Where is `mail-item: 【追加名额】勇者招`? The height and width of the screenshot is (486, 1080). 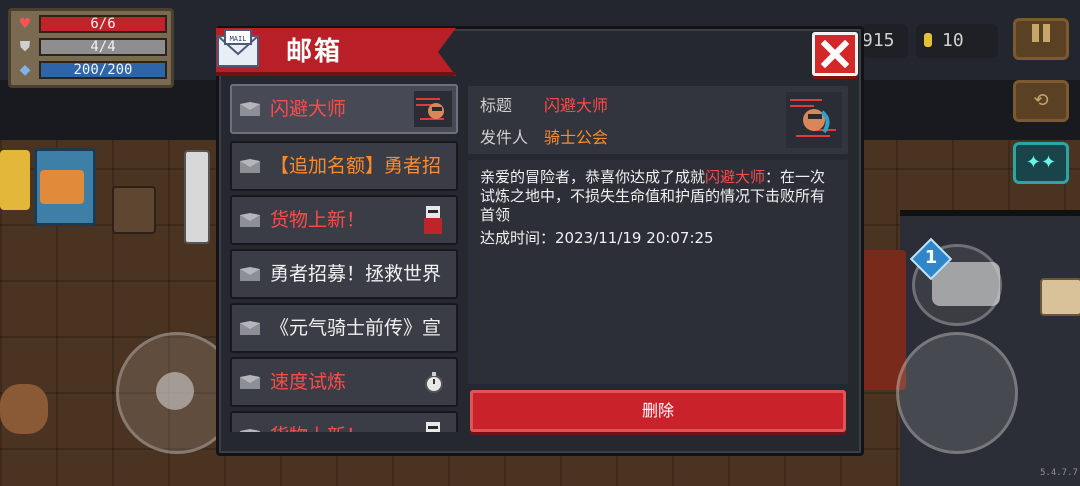
mail-item: 【追加名额】勇者招 is located at coordinates (344, 166).